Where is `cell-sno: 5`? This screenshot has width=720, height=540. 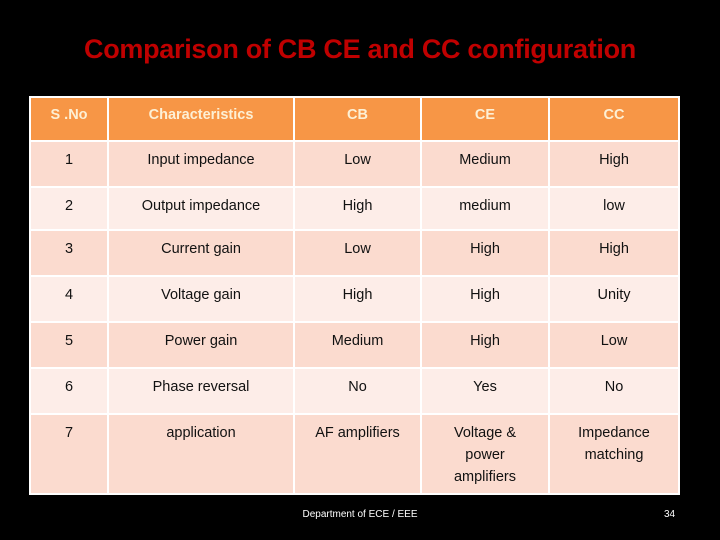
cell-sno: 5 is located at coordinates (69, 345).